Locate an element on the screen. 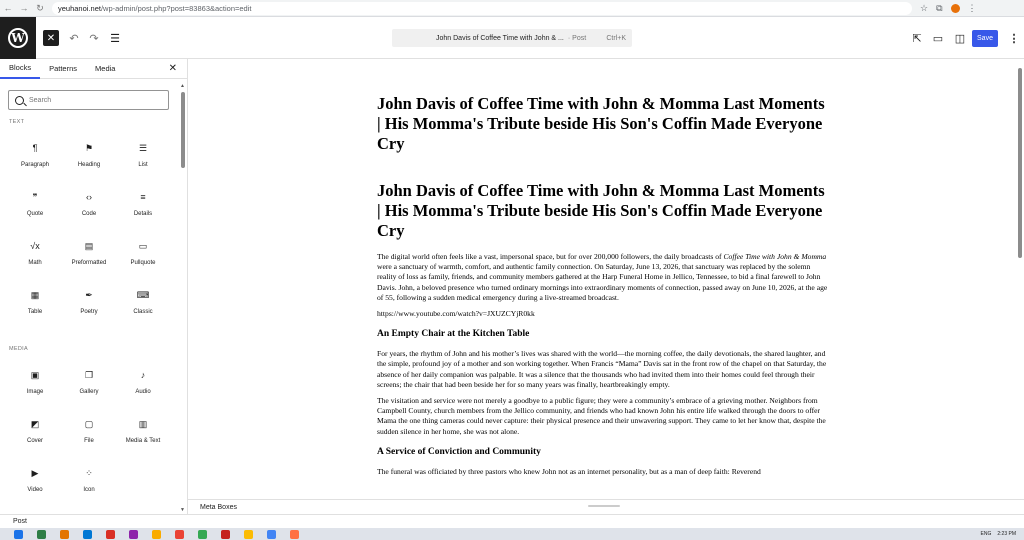  block-label: Preformatted is located at coordinates (89, 263).